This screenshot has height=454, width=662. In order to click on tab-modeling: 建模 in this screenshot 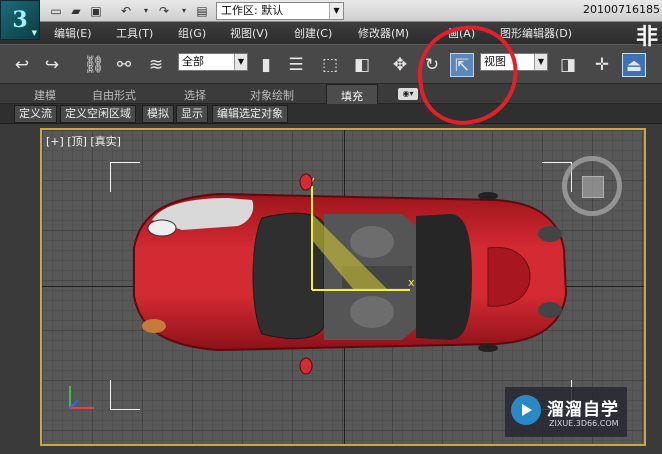, I will do `click(45, 95)`.